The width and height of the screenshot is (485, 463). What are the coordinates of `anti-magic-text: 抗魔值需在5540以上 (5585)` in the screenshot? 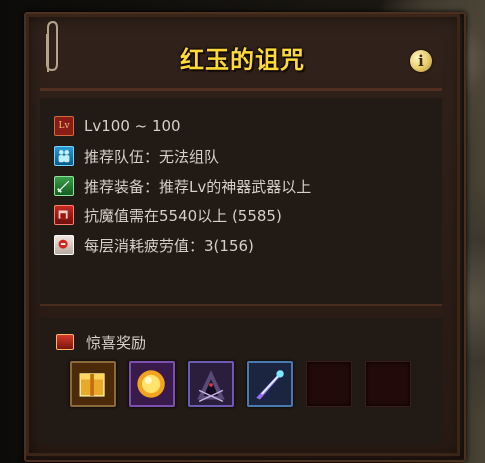 It's located at (183, 215).